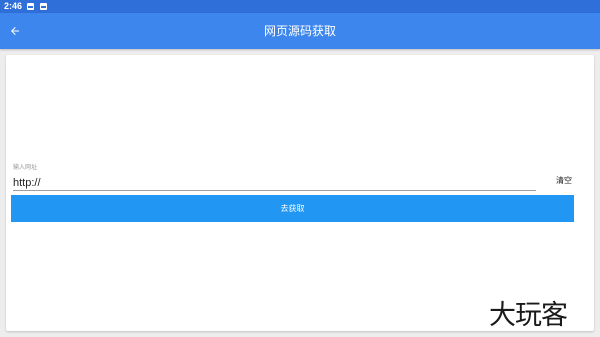 This screenshot has width=600, height=337. What do you see at coordinates (25, 167) in the screenshot?
I see `url-input-label: 输入网址` at bounding box center [25, 167].